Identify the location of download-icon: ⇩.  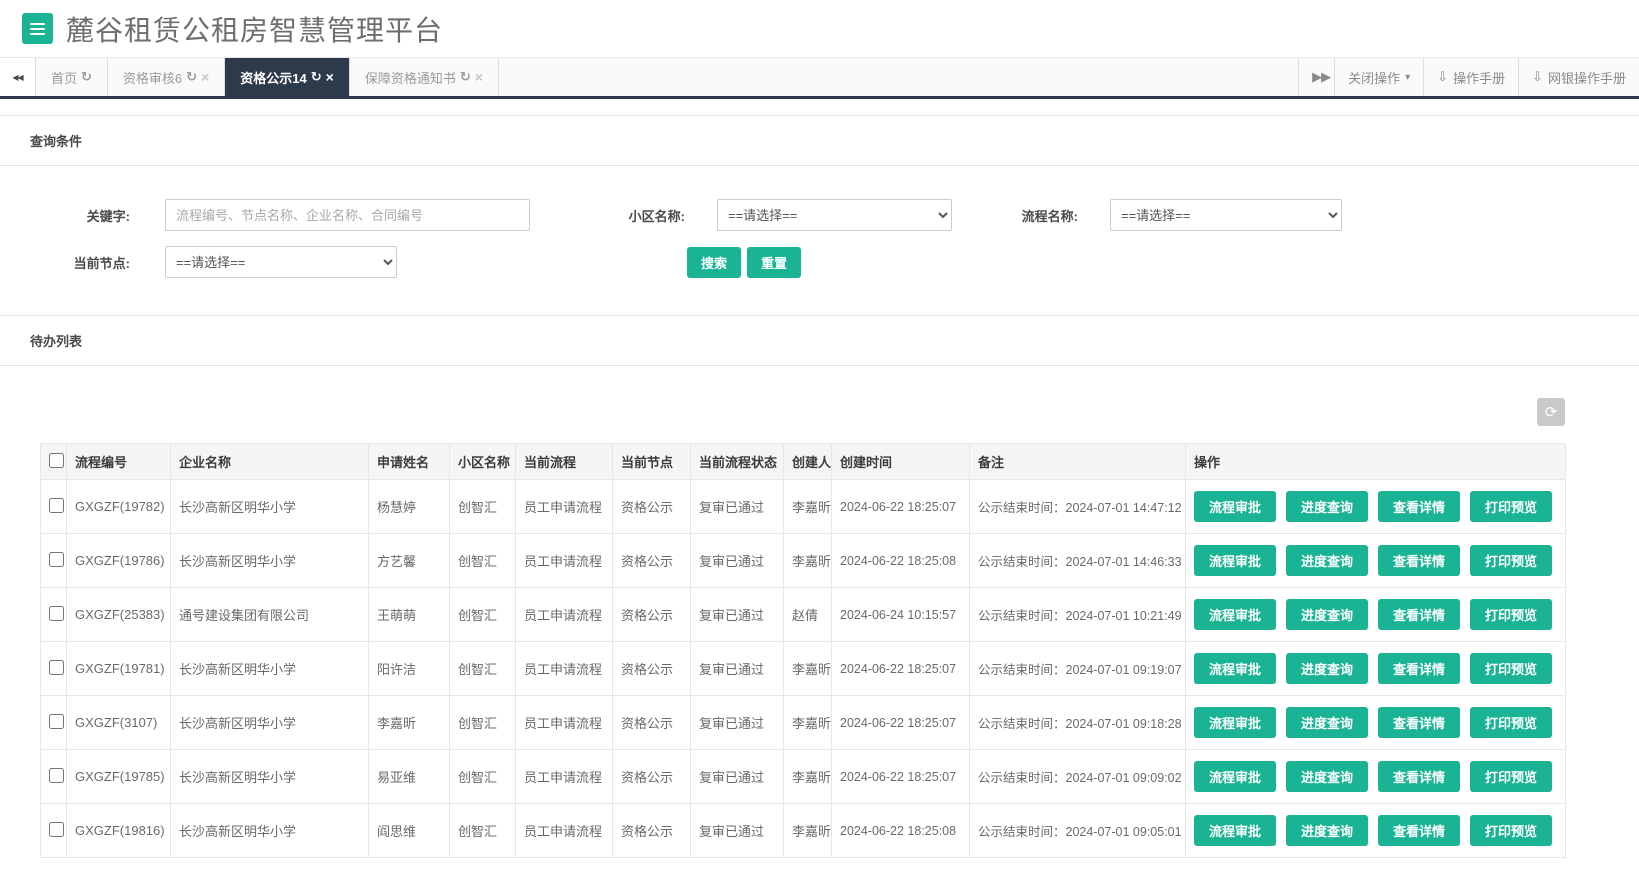
(1443, 76).